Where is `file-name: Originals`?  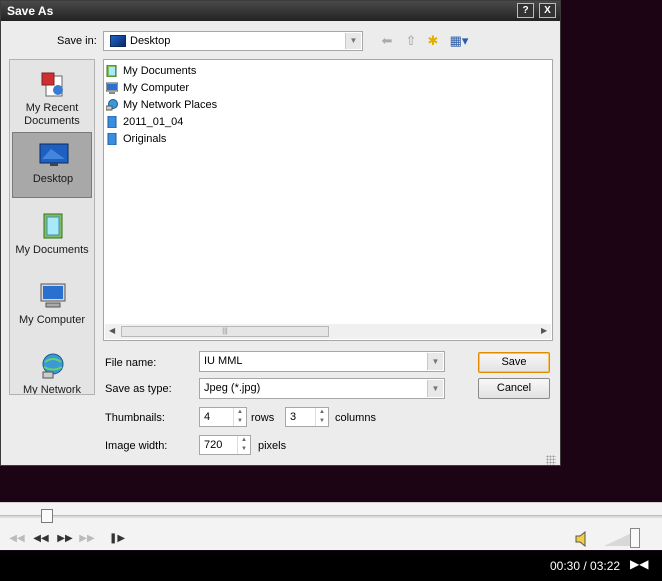
file-name: Originals is located at coordinates (145, 139).